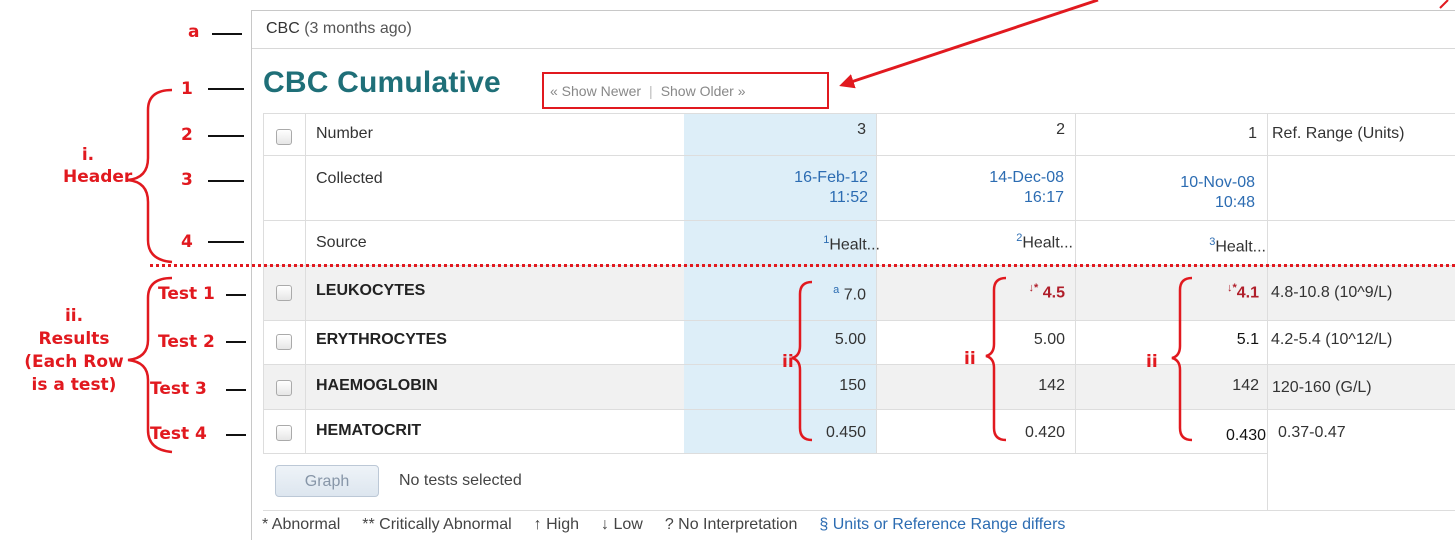 This screenshot has width=1455, height=540. Describe the element at coordinates (150, 176) in the screenshot. I see `header-brace` at that location.